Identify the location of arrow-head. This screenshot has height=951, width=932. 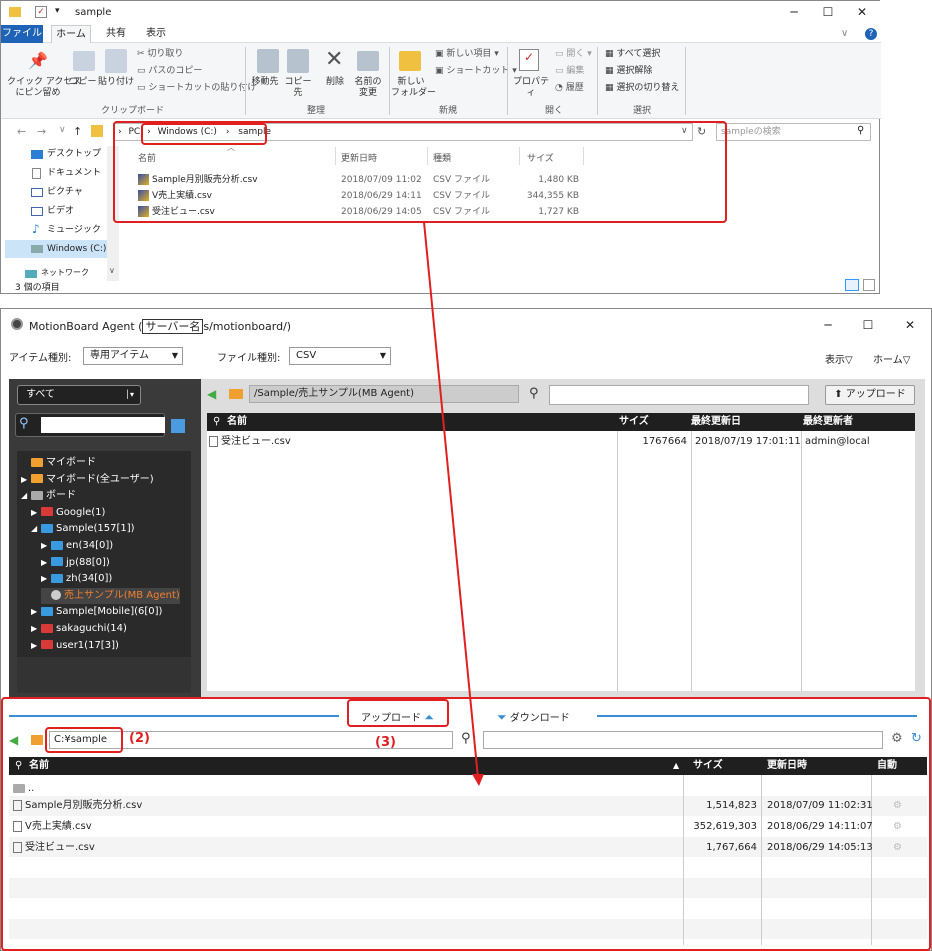
(478, 780).